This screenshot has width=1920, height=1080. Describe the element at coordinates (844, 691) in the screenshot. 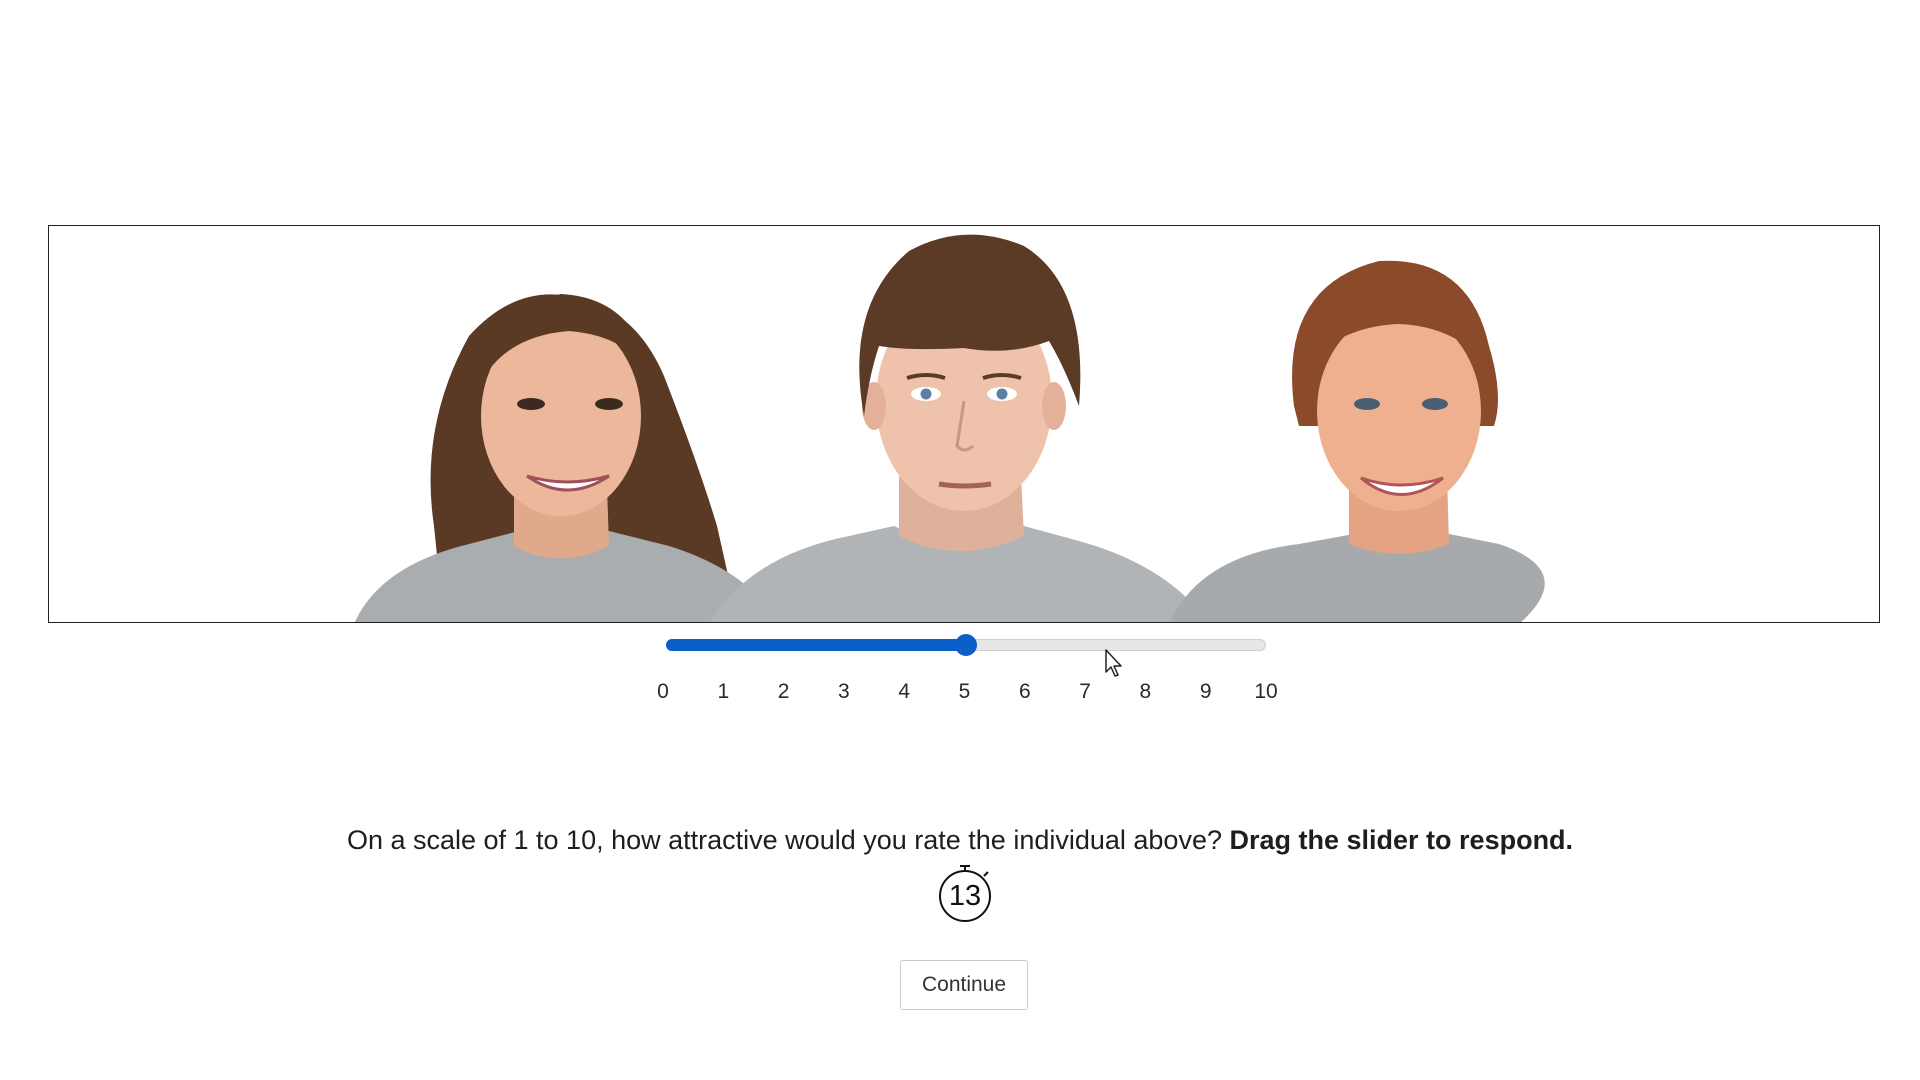

I see `tick-label-3: 3` at that location.